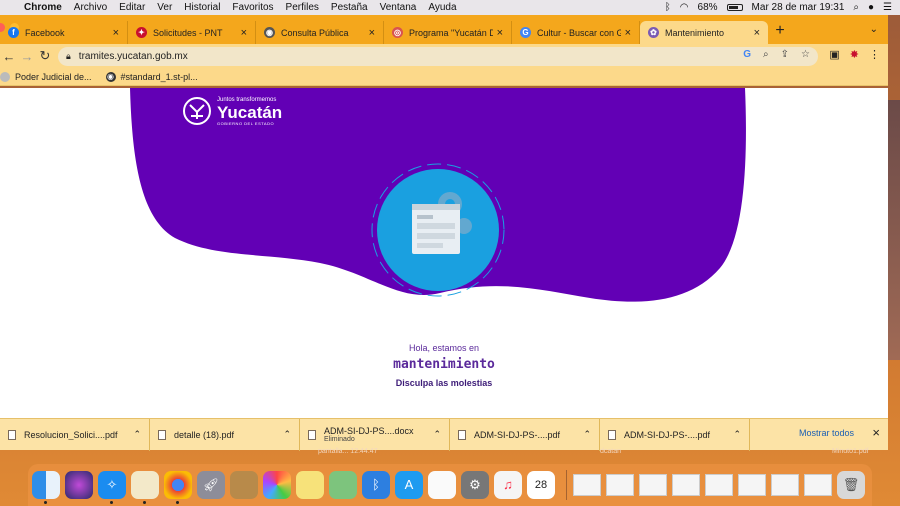  I want to click on chrome-icon, so click(178, 487).